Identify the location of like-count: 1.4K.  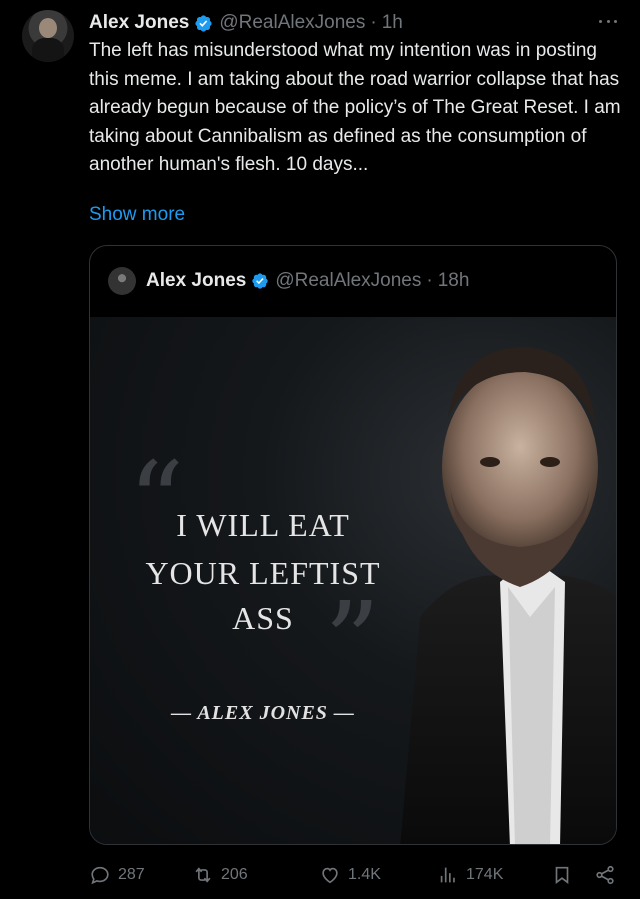
(364, 874).